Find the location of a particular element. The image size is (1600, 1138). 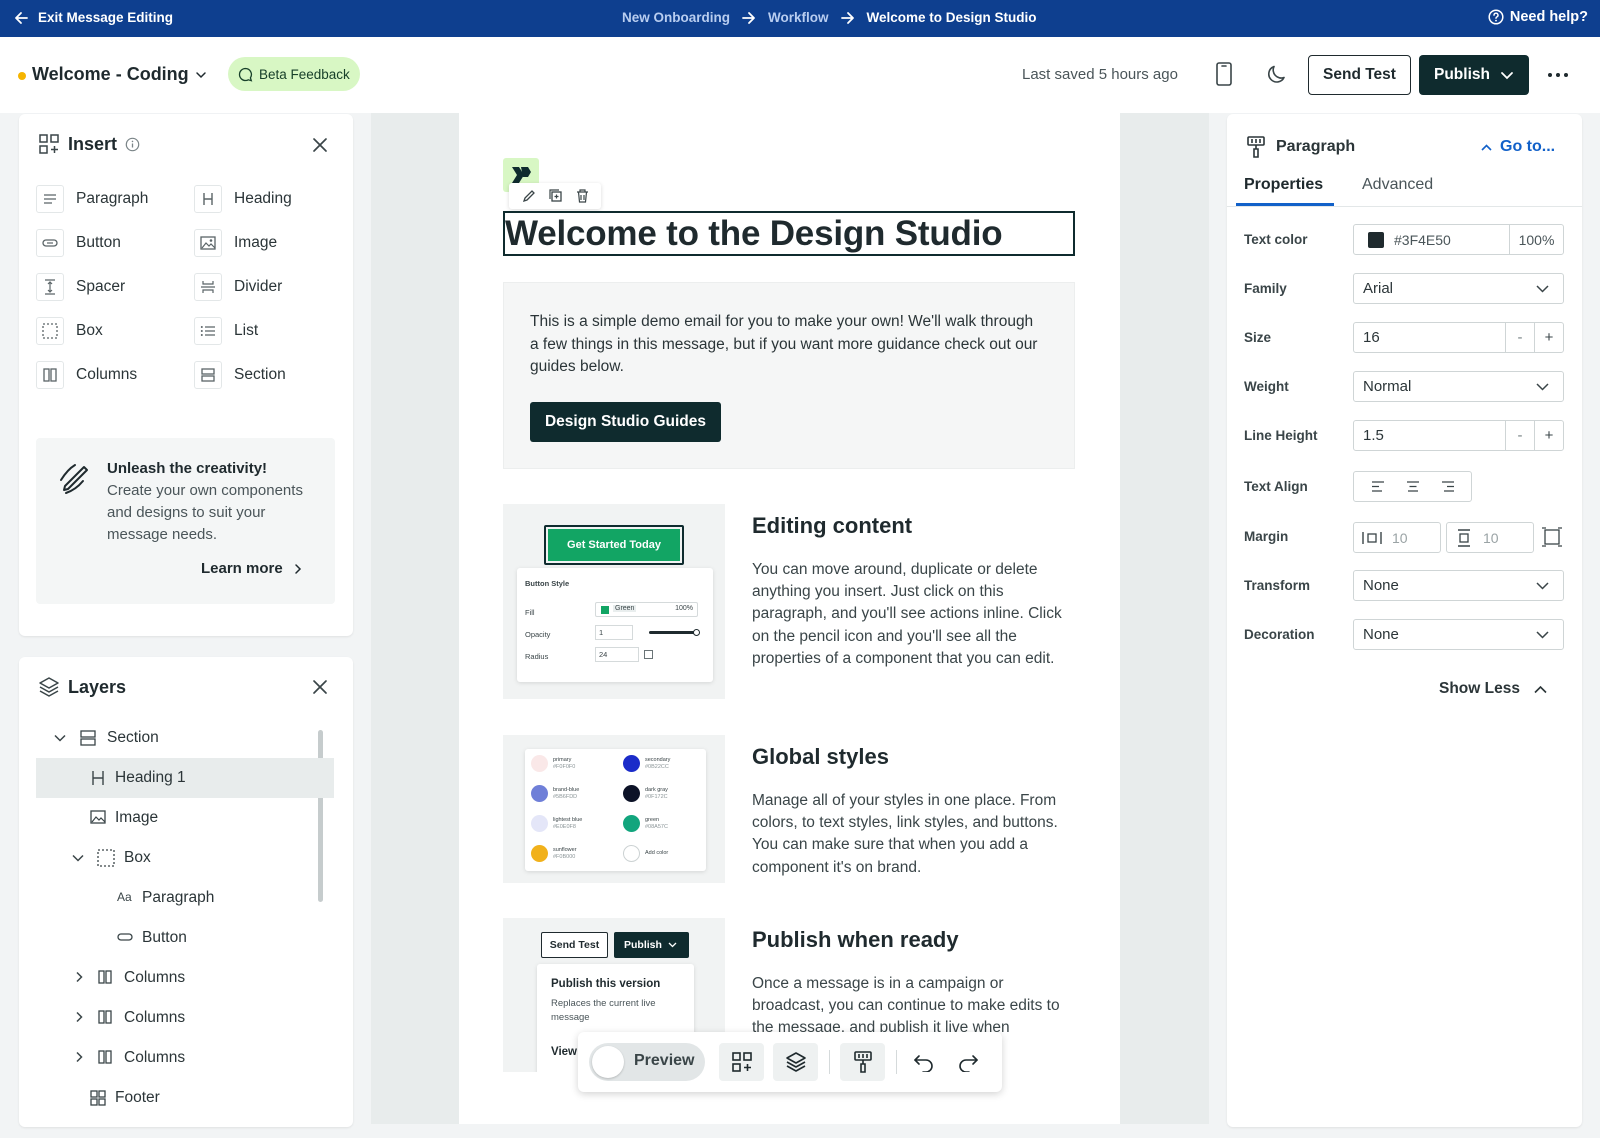

section-title-global: Global styles is located at coordinates (820, 757).